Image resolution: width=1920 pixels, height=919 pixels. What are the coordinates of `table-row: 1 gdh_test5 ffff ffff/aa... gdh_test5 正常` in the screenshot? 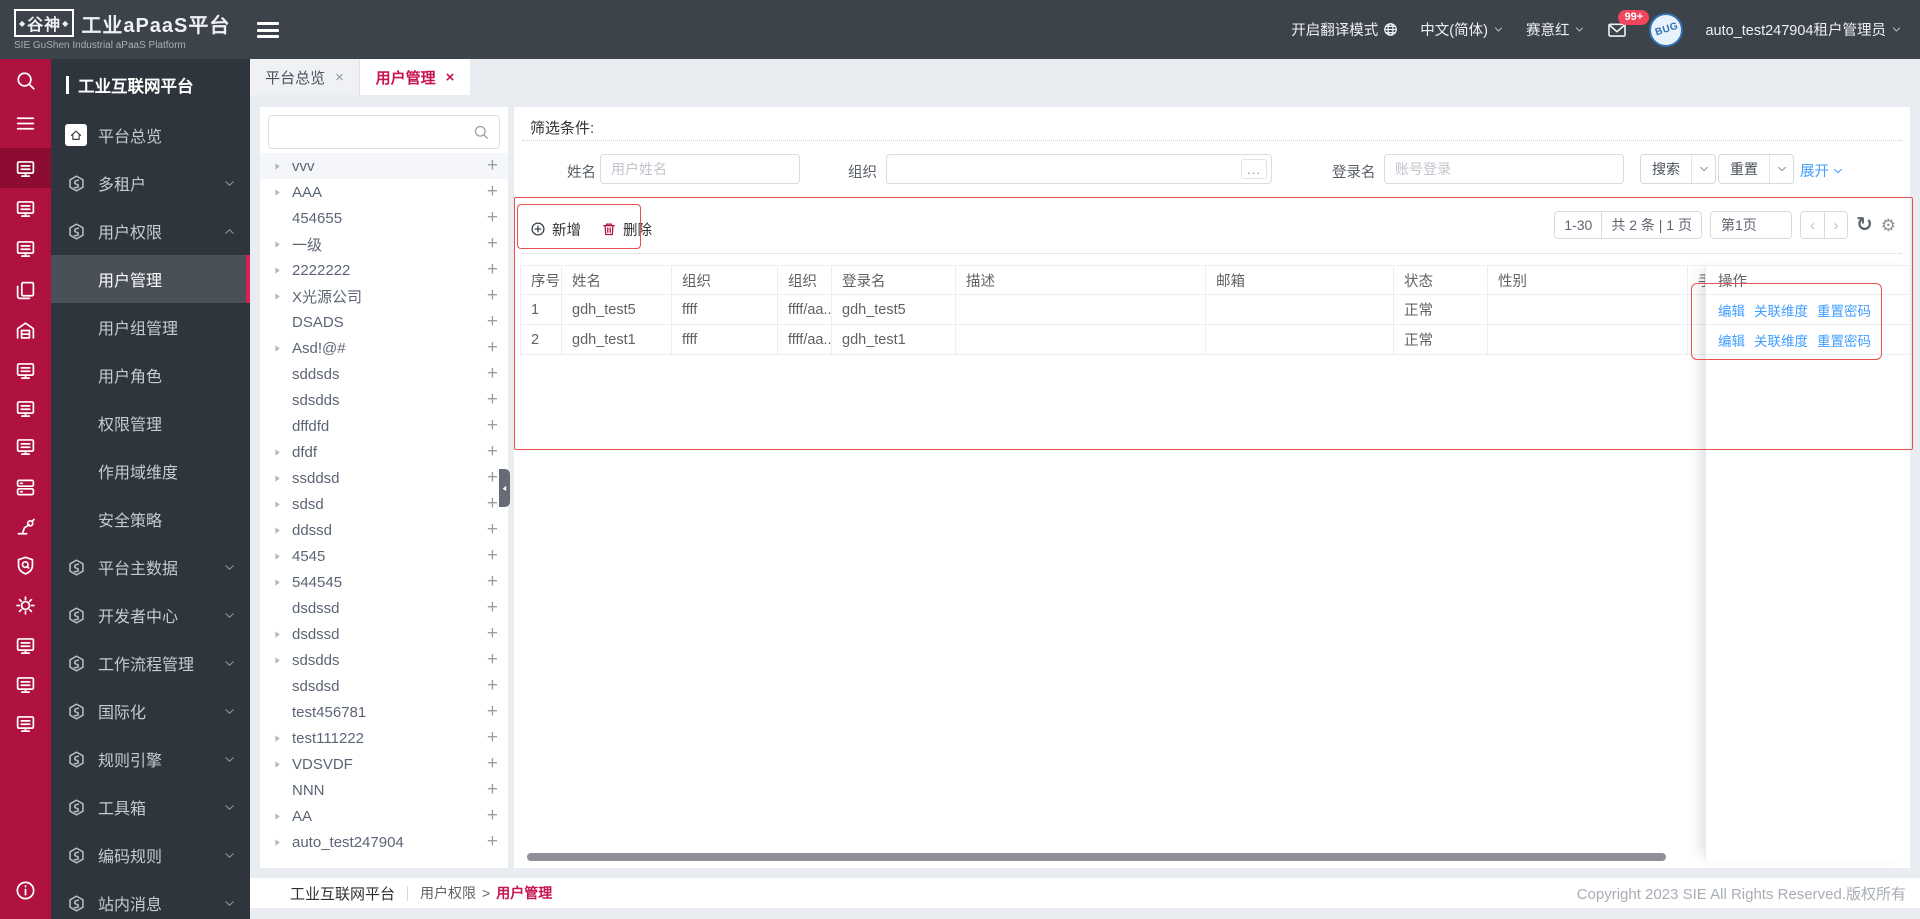 It's located at (1112, 310).